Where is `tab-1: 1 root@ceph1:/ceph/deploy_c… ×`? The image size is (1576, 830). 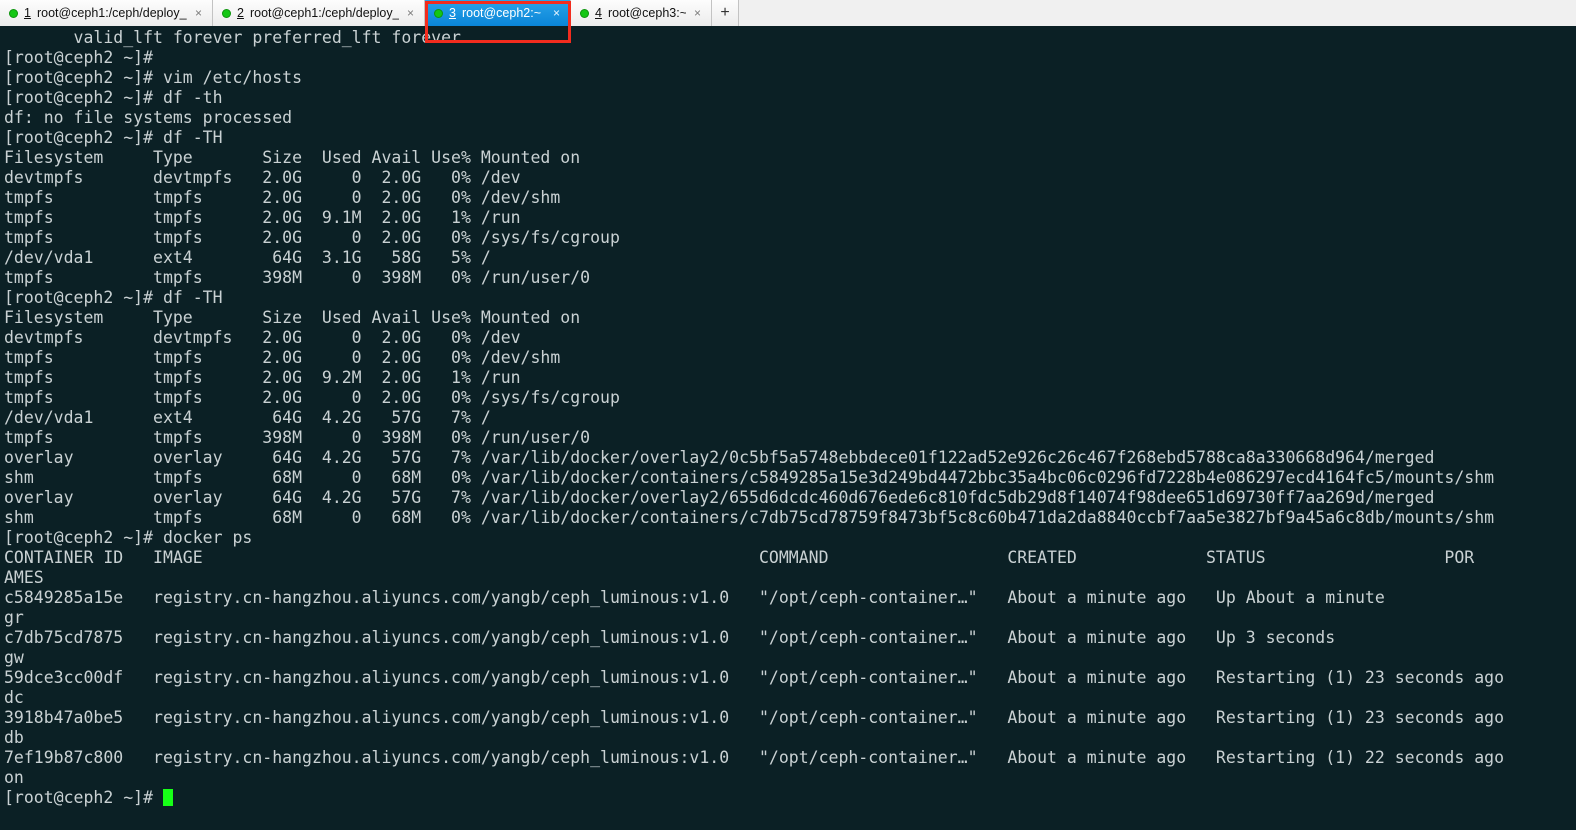 tab-1: 1 root@ceph1:/ceph/deploy_c… × is located at coordinates (106, 13).